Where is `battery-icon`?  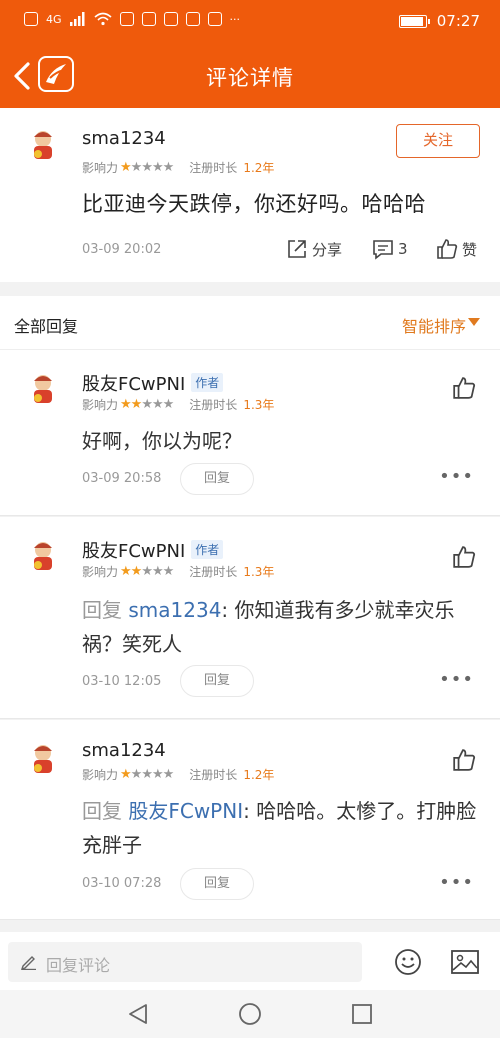
battery-icon is located at coordinates (414, 21).